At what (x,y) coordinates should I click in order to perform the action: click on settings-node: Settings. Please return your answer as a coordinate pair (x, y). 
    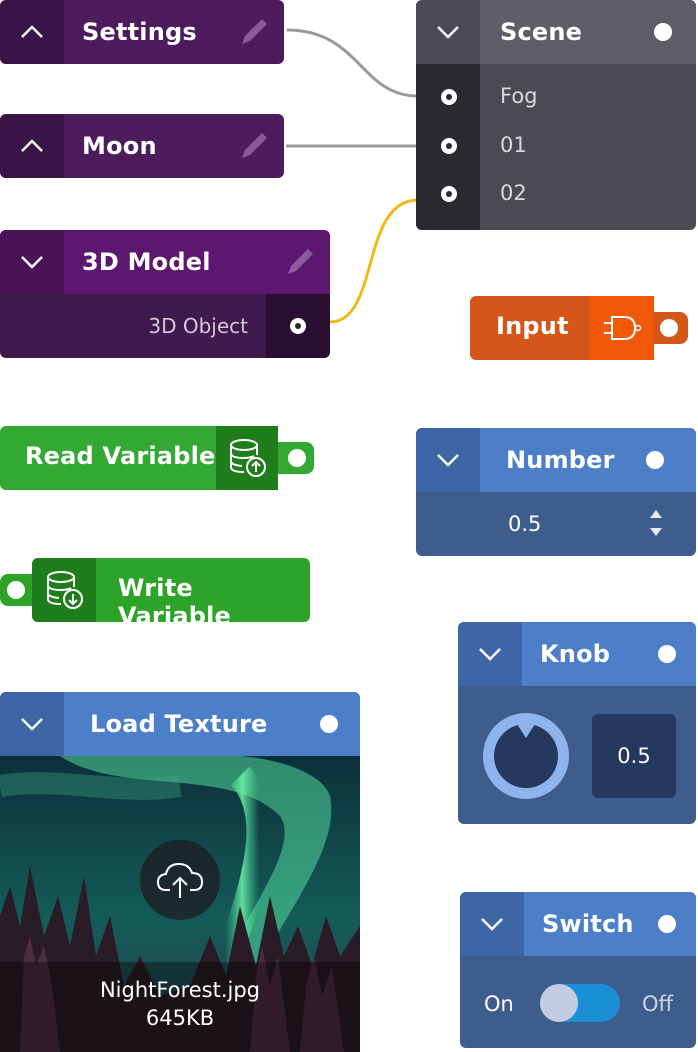
    Looking at the image, I should click on (142, 32).